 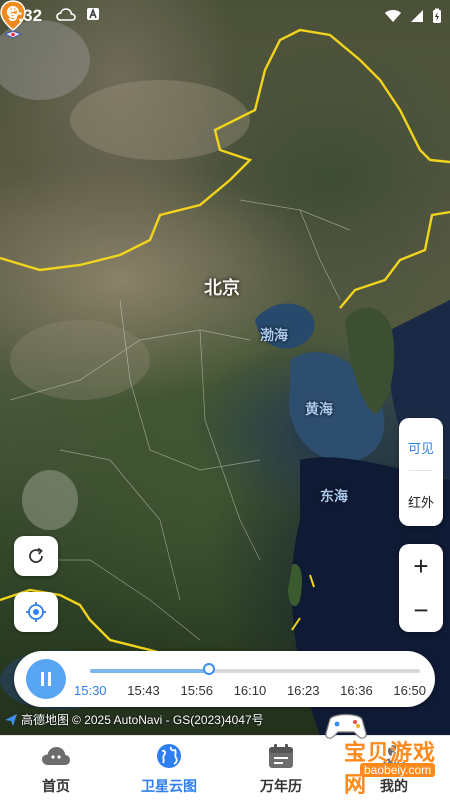 I want to click on cloud-icon, so click(x=56, y=756).